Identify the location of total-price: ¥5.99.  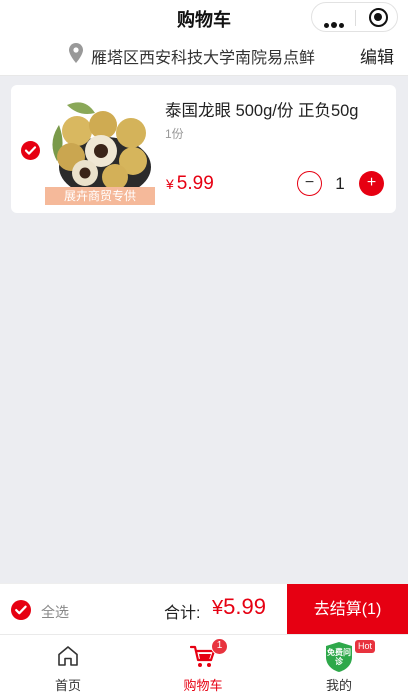
(239, 607).